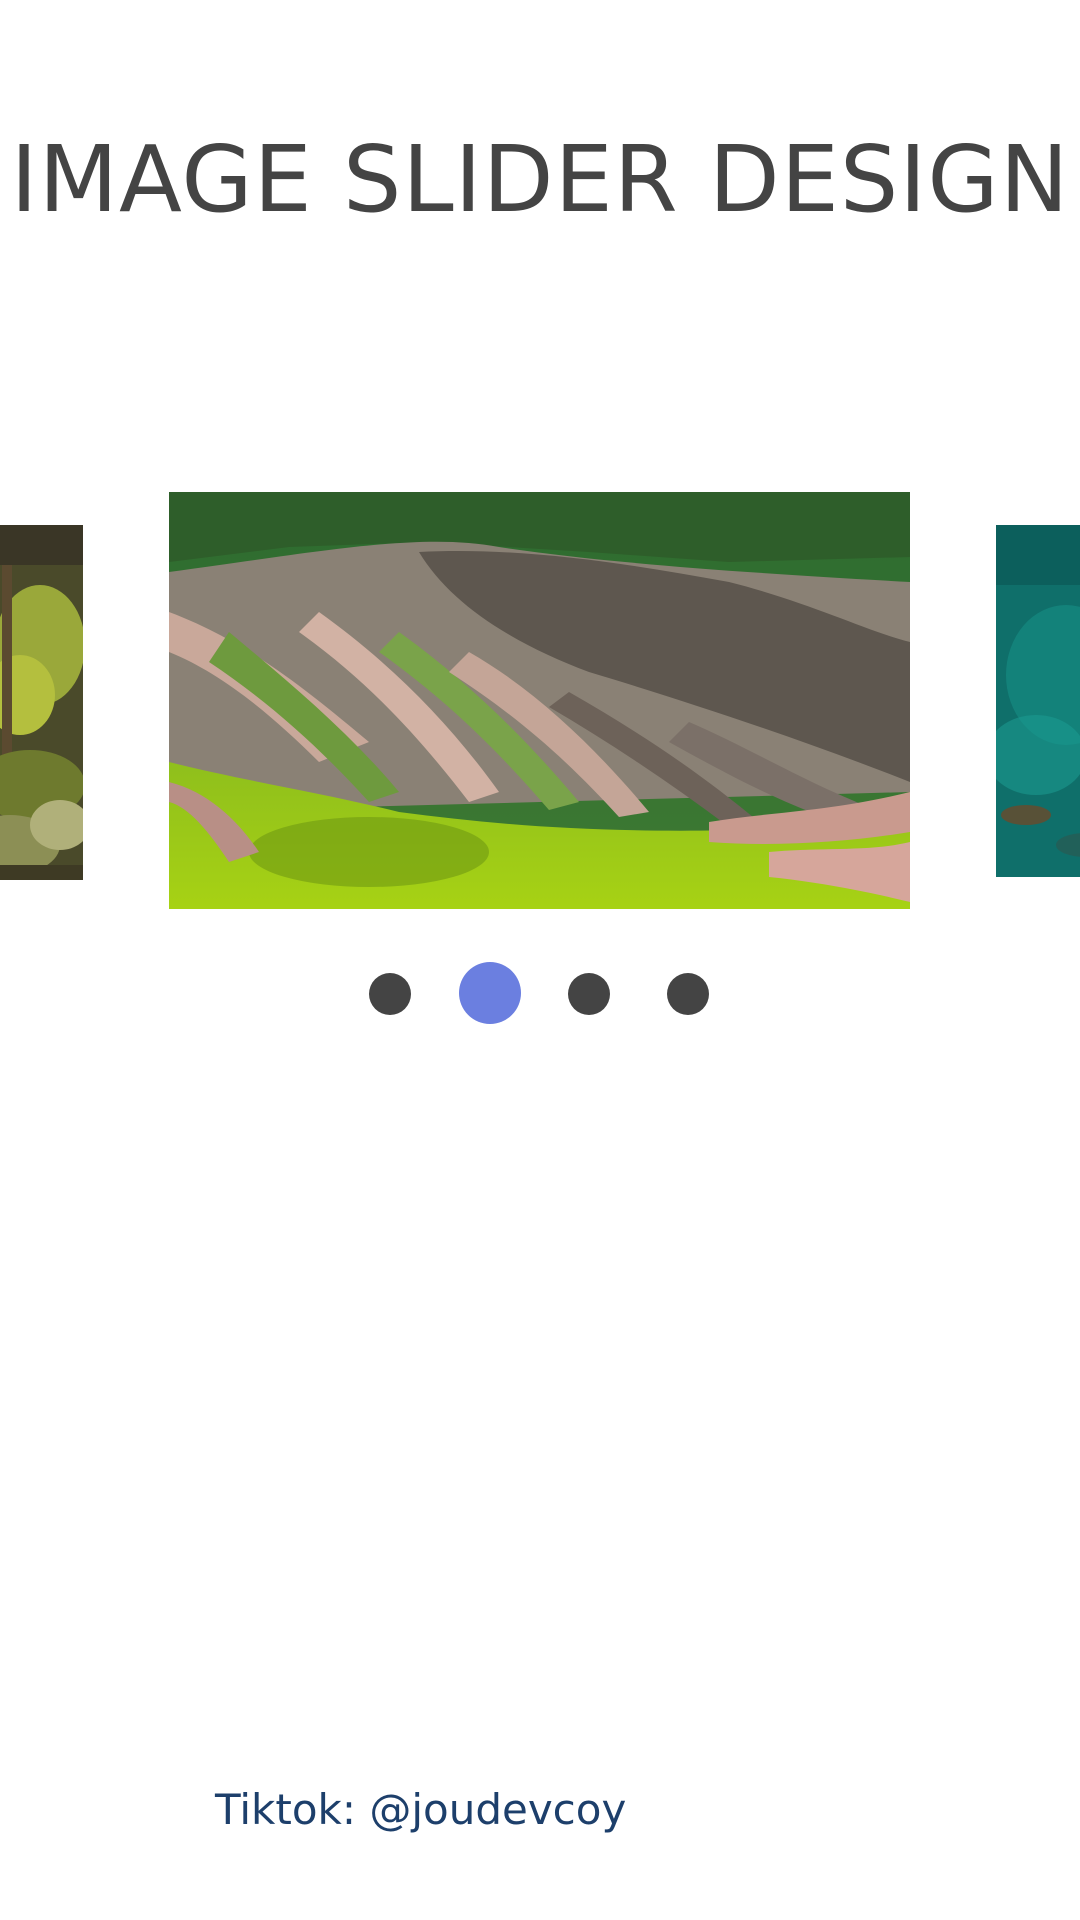 The height and width of the screenshot is (1920, 1080). I want to click on forest-image, so click(41, 702).